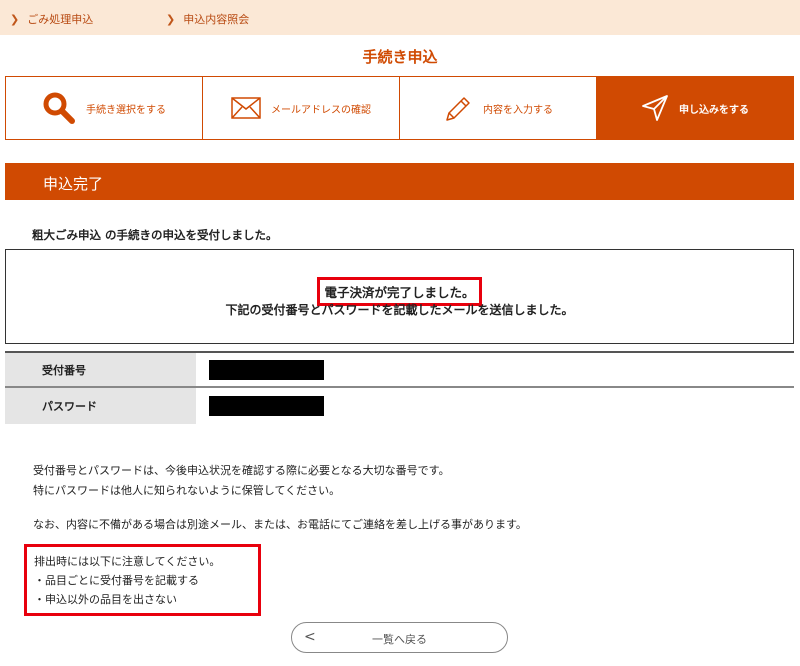 This screenshot has width=800, height=666. What do you see at coordinates (241, 470) in the screenshot?
I see `paragraph-line: 受付番号とパスワードは、今後申込状況を確認する際に必要となる大切な番号です。` at bounding box center [241, 470].